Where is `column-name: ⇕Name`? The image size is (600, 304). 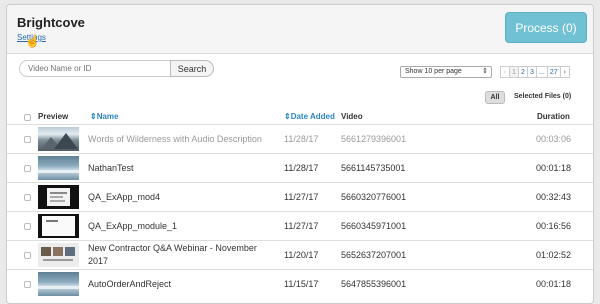
column-name: ⇕Name is located at coordinates (104, 116).